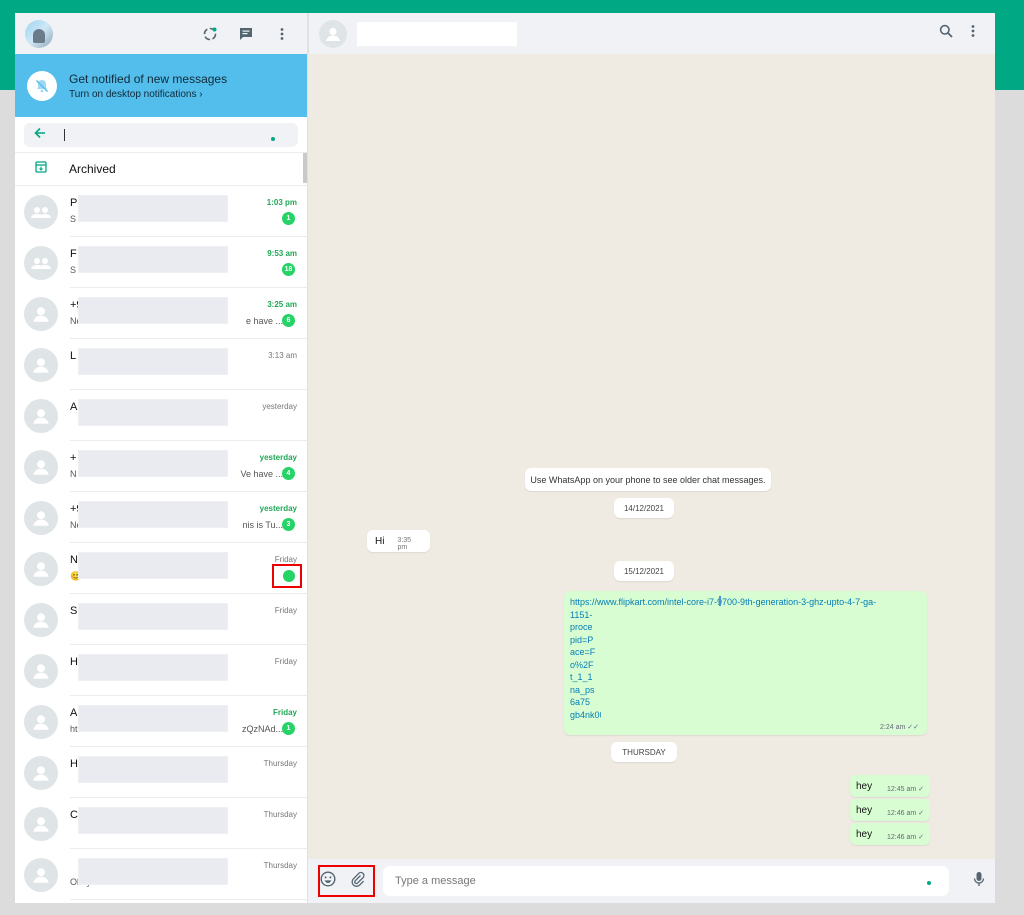 The height and width of the screenshot is (915, 1024). Describe the element at coordinates (973, 33) in the screenshot. I see `conversation-menu-icon` at that location.